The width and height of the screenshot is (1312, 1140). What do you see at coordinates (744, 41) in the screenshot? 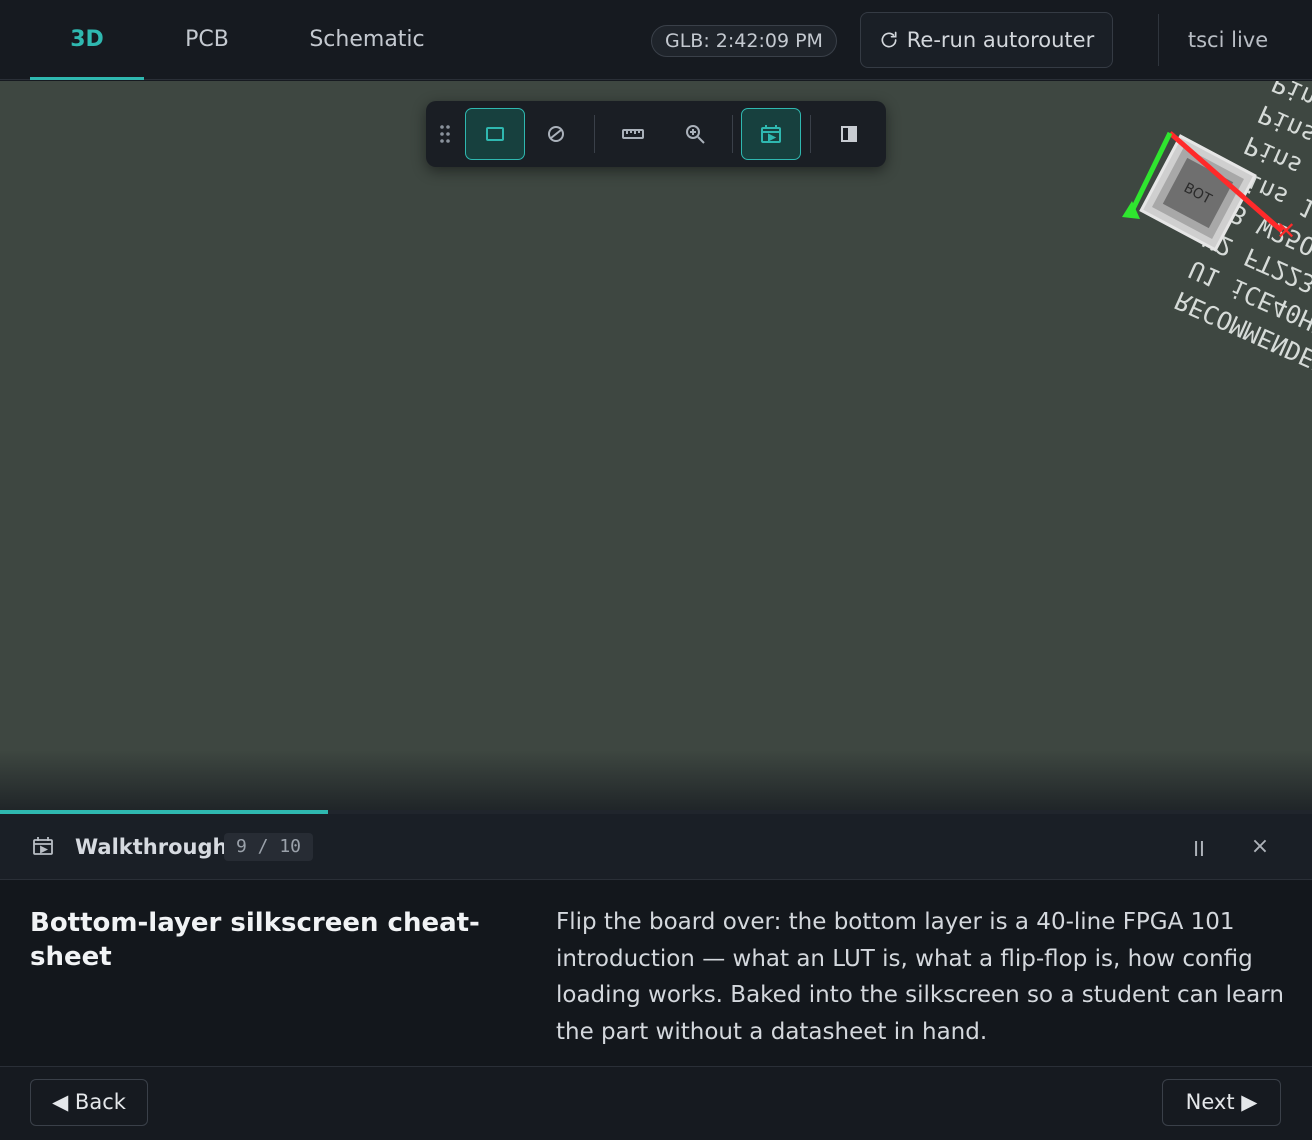
I see `glb-status-badge: GLB: 2:42:09 PM` at bounding box center [744, 41].